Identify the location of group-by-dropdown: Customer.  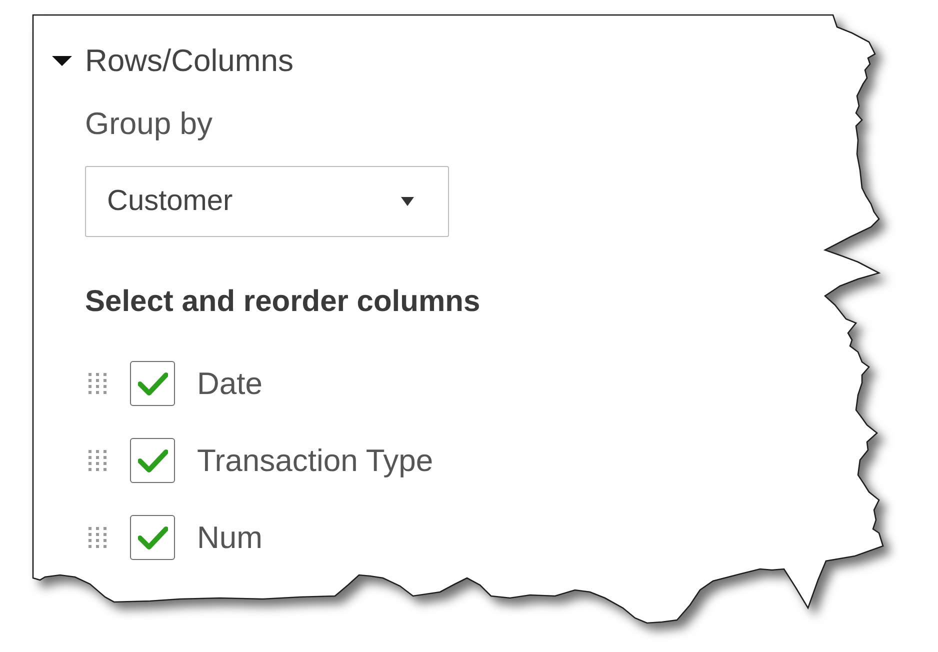
(267, 201).